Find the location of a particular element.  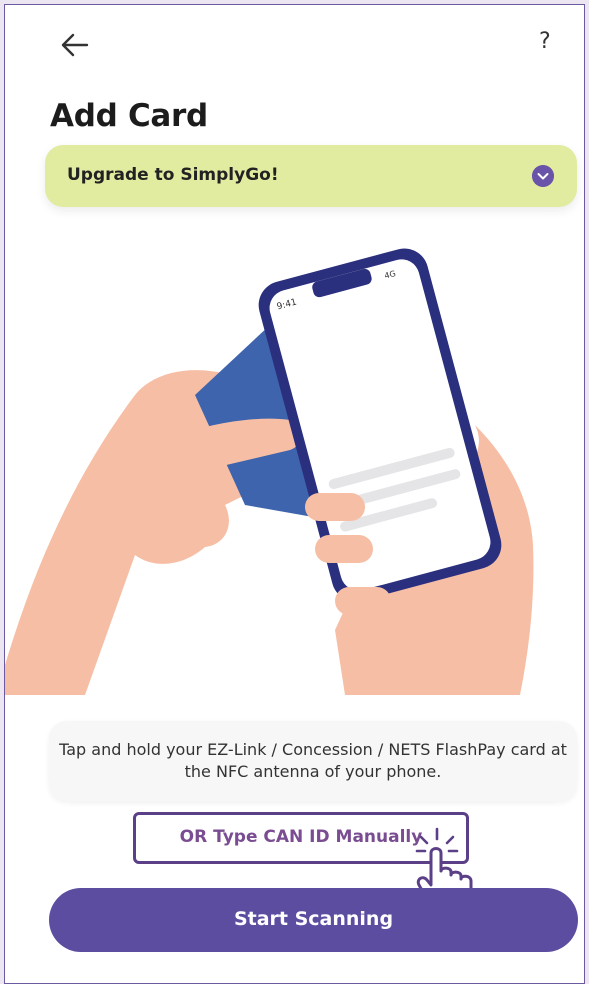

arrow-left-icon is located at coordinates (75, 45).